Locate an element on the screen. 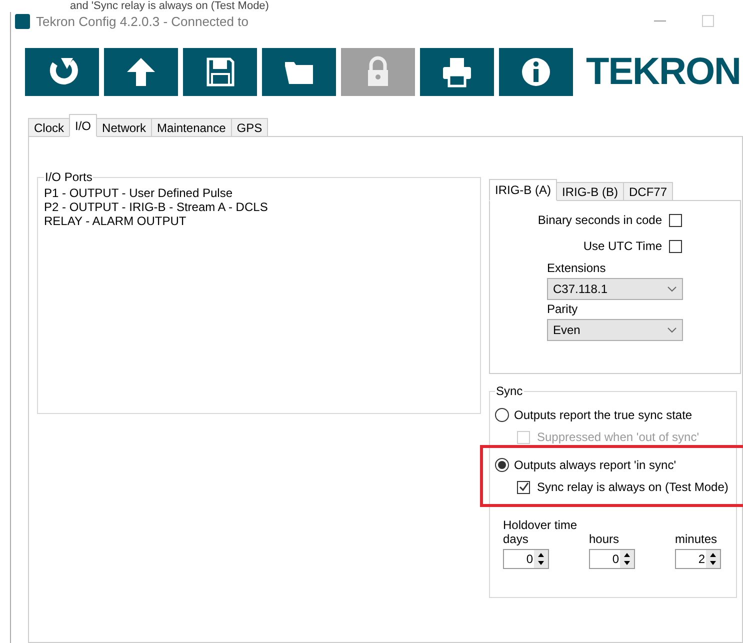 This screenshot has width=743, height=643. checkbox-label: Suppressed when 'out of sync' is located at coordinates (618, 437).